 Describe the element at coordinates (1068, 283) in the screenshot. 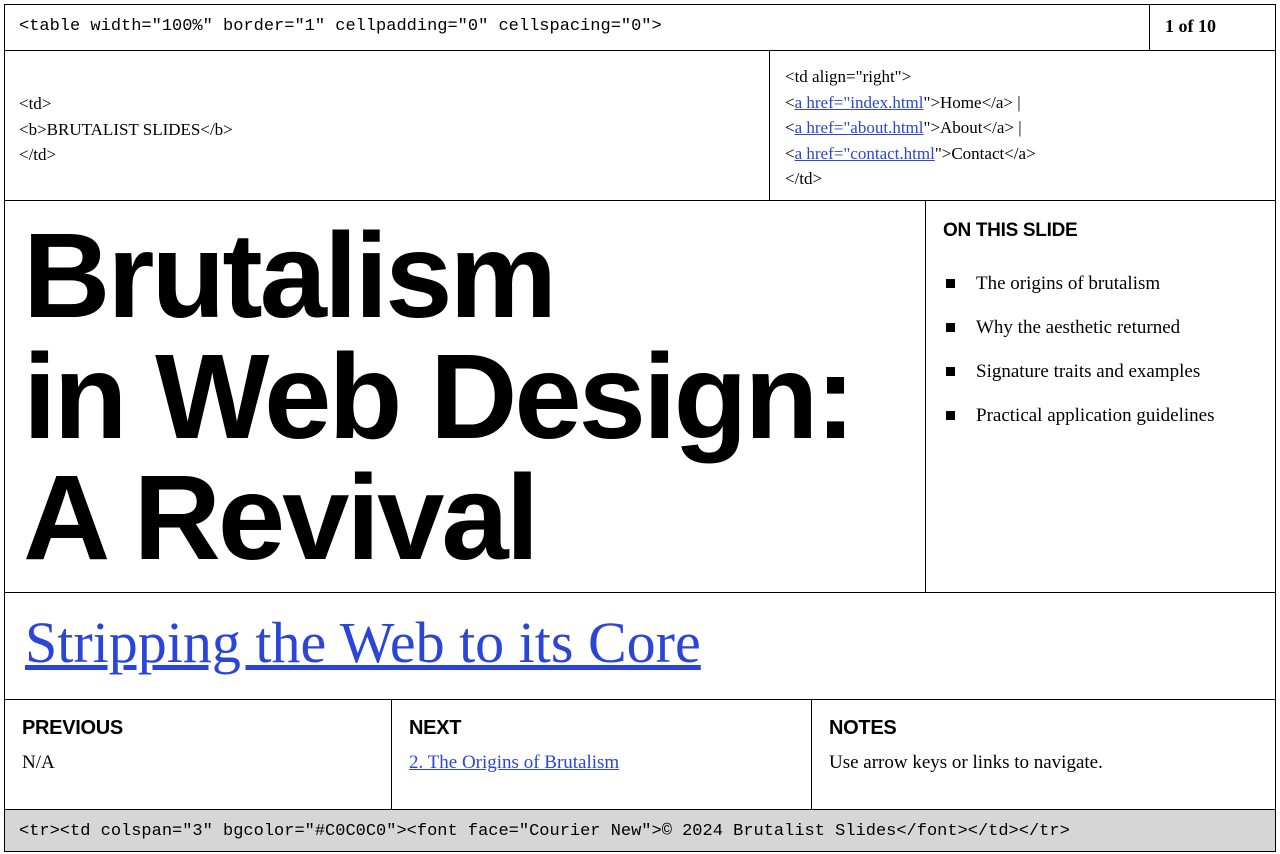

I see `list-item-text: The origins of brutalism` at that location.